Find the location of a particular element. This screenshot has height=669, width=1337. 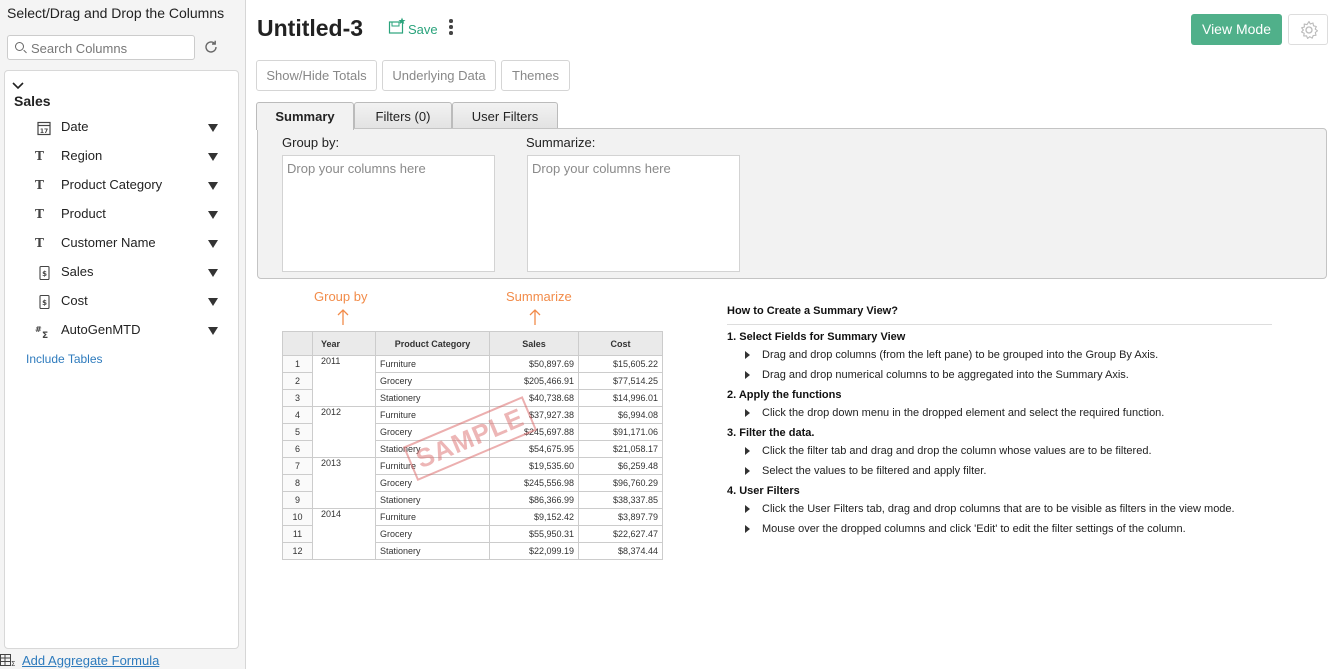

table-cell: Furniture is located at coordinates (432, 517).